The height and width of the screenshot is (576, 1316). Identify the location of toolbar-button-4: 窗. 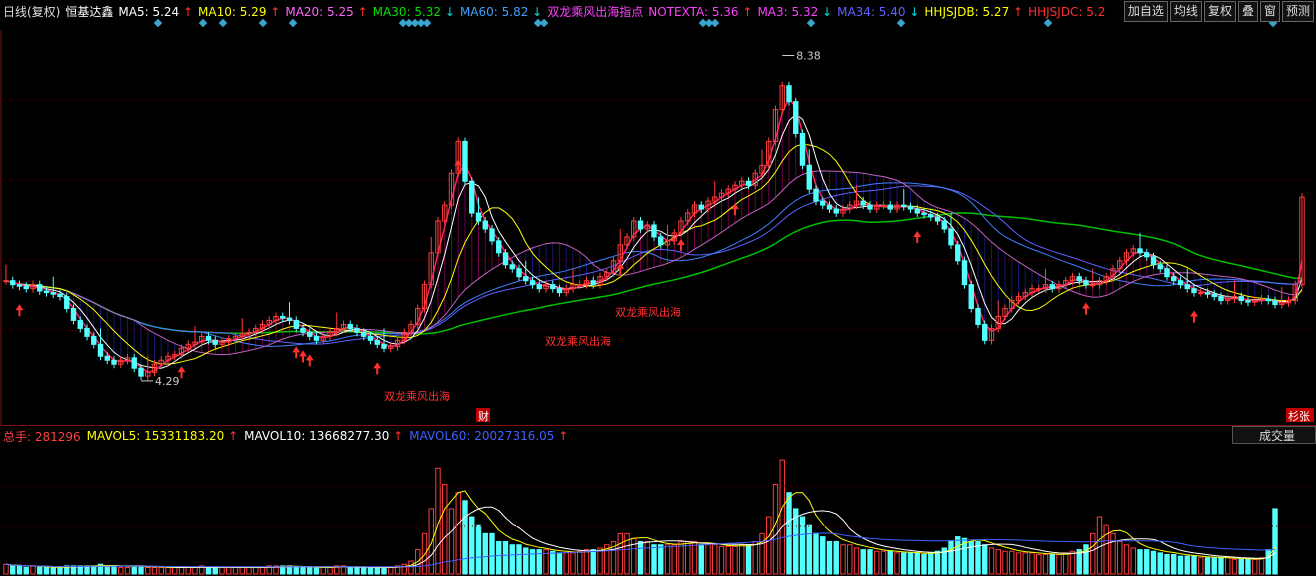
(1269, 11).